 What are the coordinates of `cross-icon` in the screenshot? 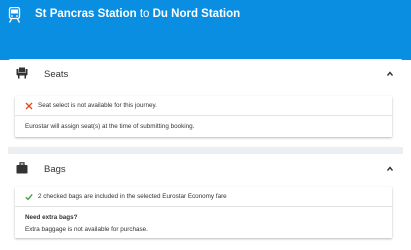 It's located at (29, 106).